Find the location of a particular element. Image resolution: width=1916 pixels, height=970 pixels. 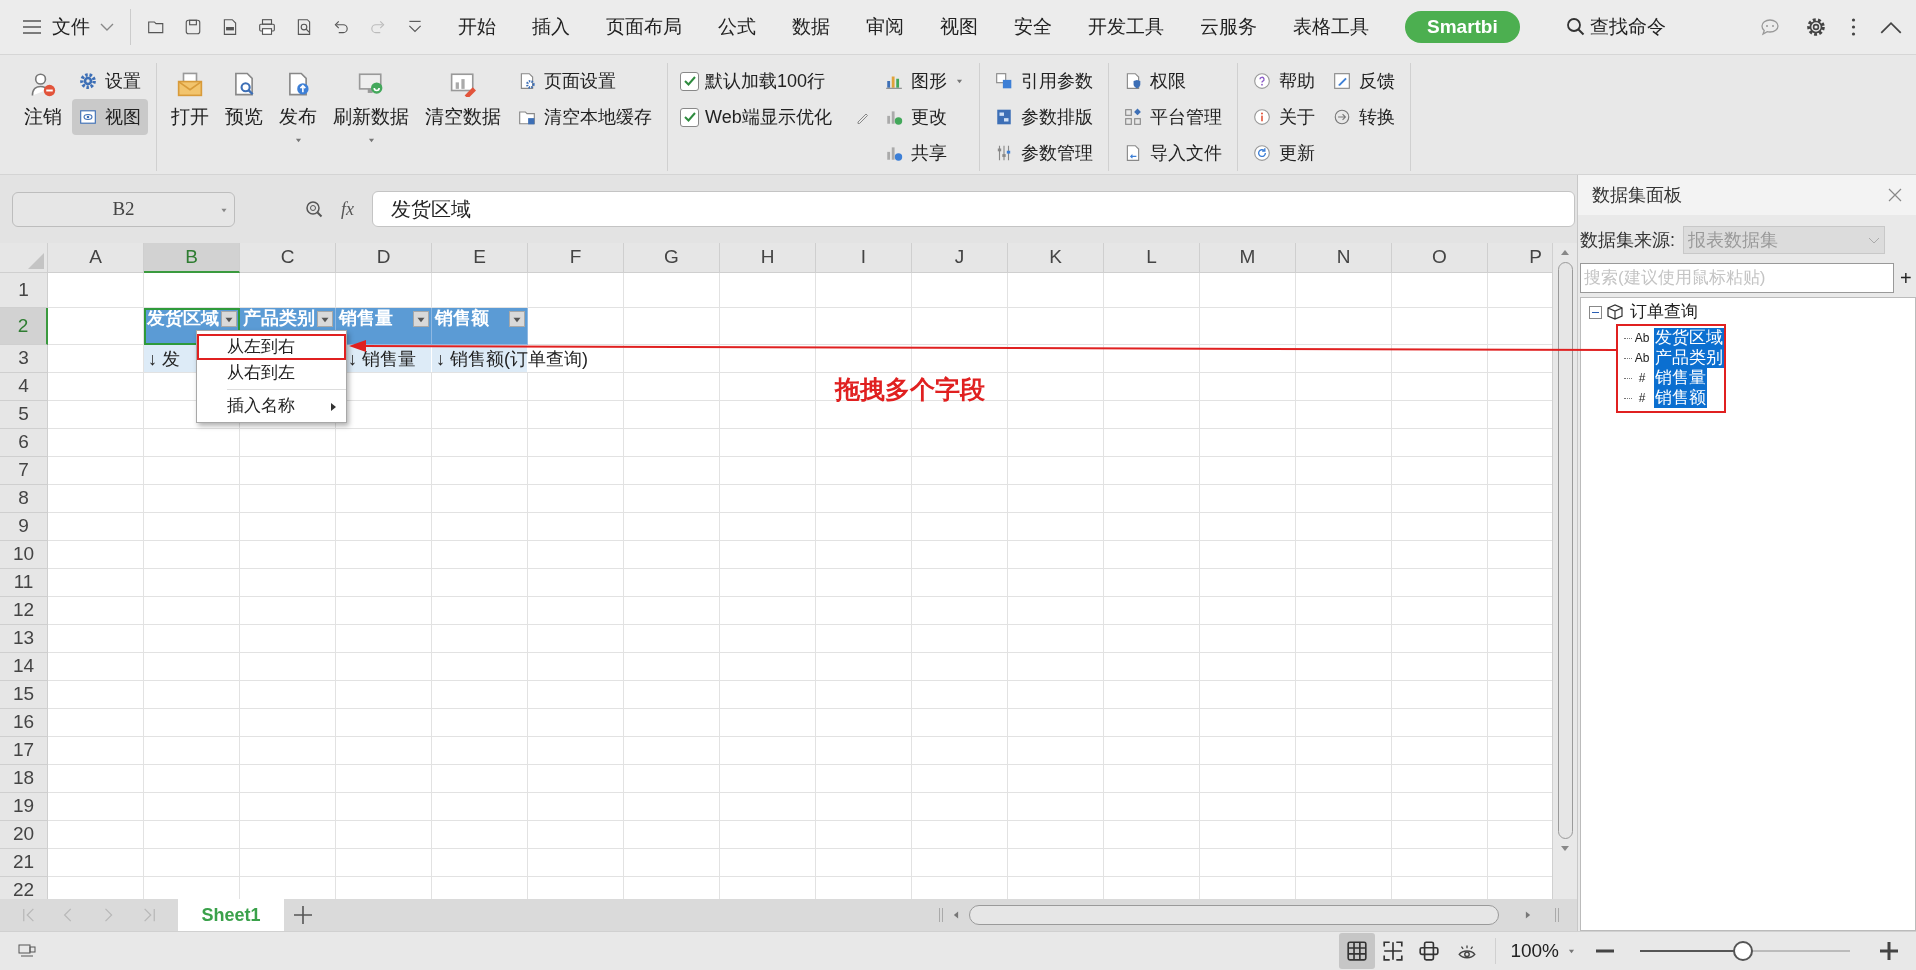

eye-icon is located at coordinates (1467, 951).